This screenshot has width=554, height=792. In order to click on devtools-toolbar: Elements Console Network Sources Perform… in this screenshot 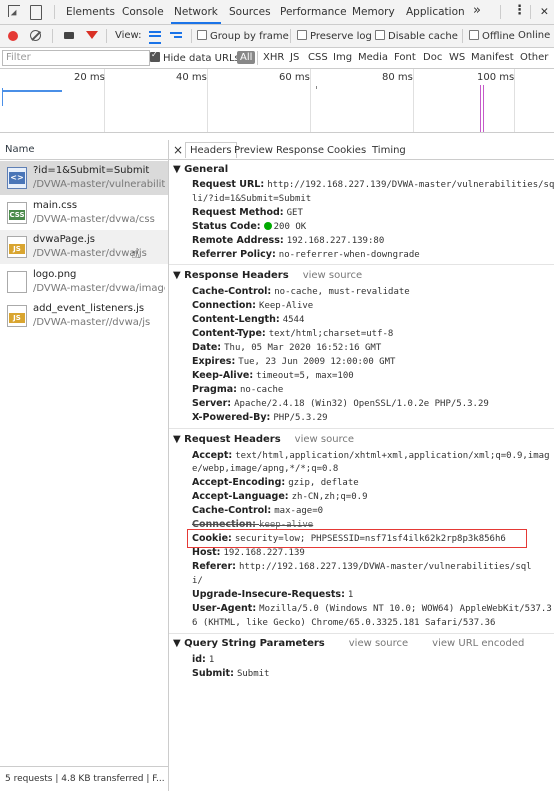, I will do `click(277, 12)`.